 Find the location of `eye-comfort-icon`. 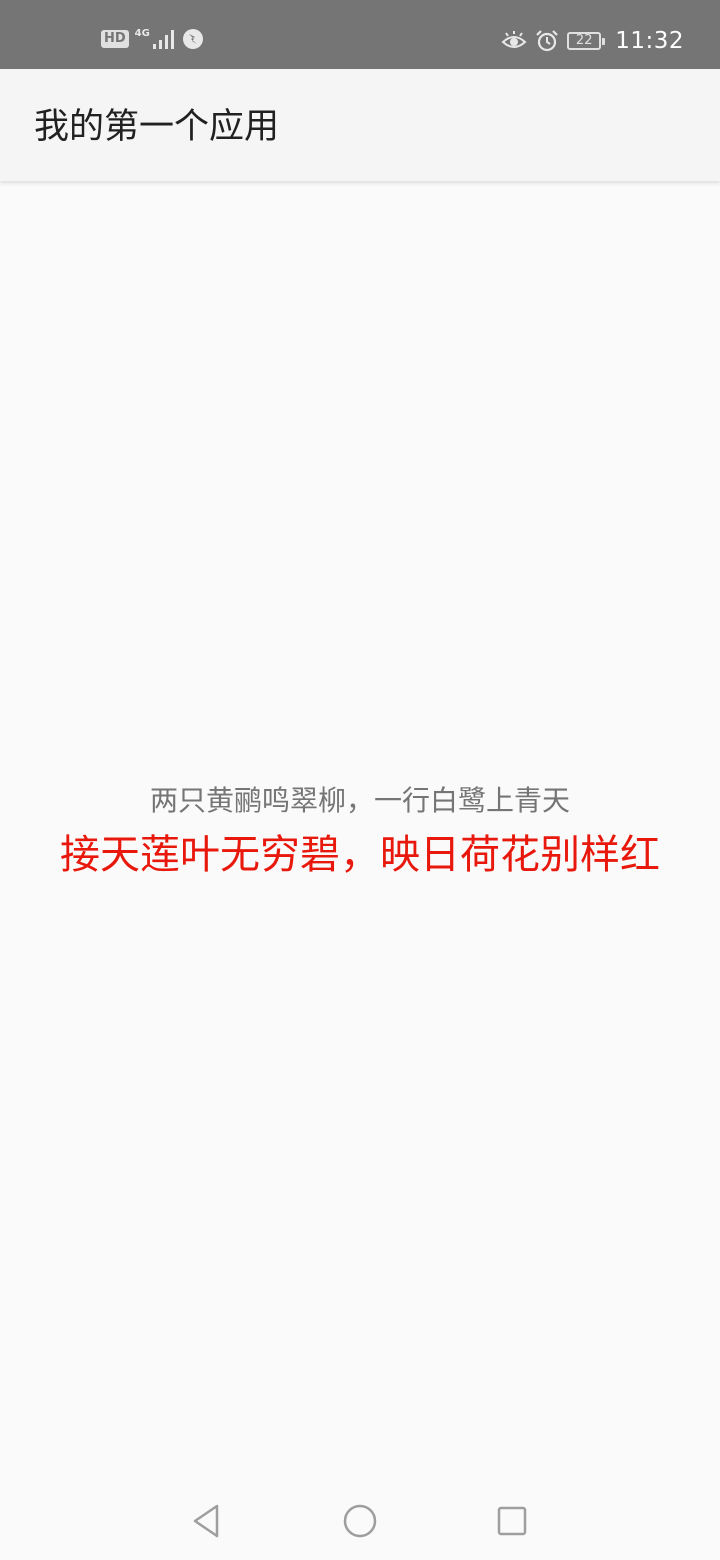

eye-comfort-icon is located at coordinates (514, 39).